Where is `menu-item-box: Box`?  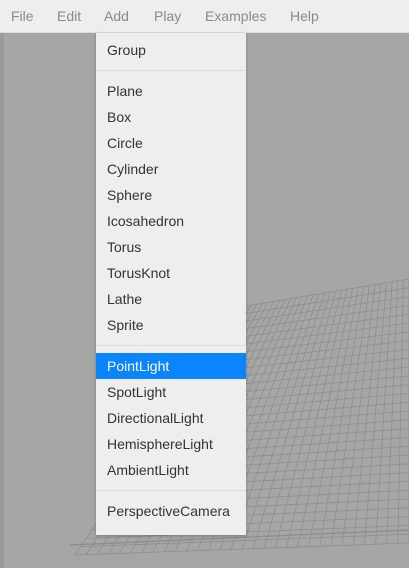 menu-item-box: Box is located at coordinates (171, 117).